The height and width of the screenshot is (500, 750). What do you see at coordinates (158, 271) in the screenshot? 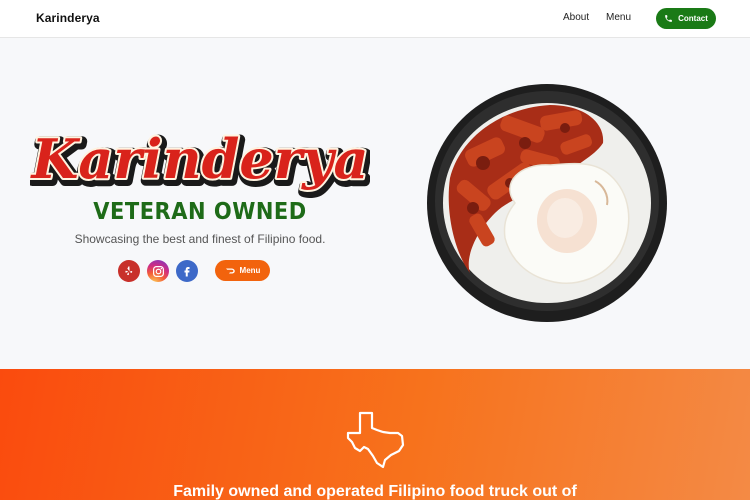
I see `instagram-icon` at bounding box center [158, 271].